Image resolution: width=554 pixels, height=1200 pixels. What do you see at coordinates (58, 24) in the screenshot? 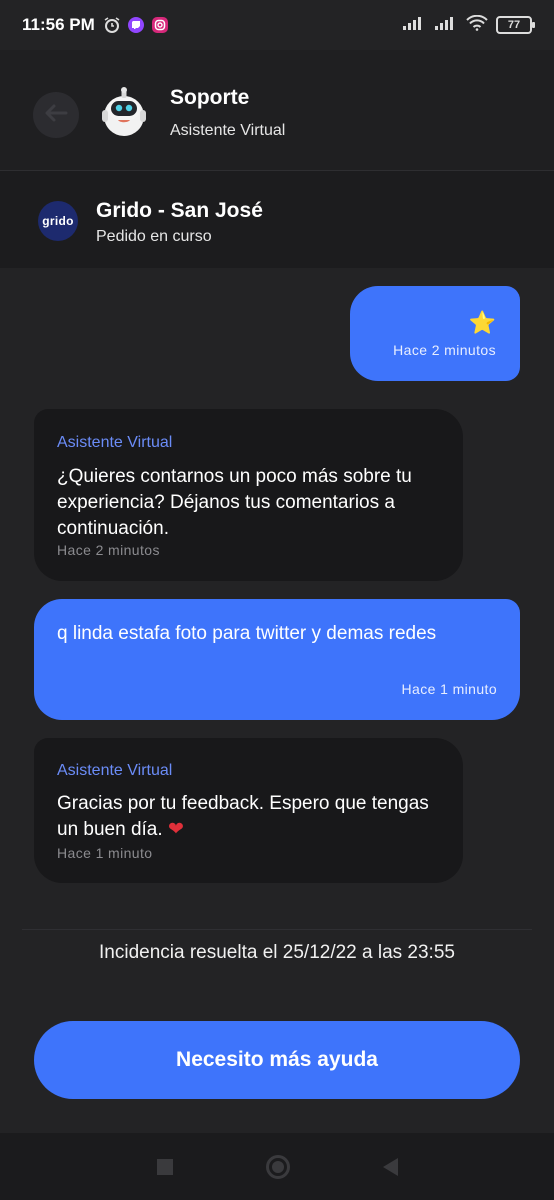
I see `status-time: 11:56 PM` at bounding box center [58, 24].